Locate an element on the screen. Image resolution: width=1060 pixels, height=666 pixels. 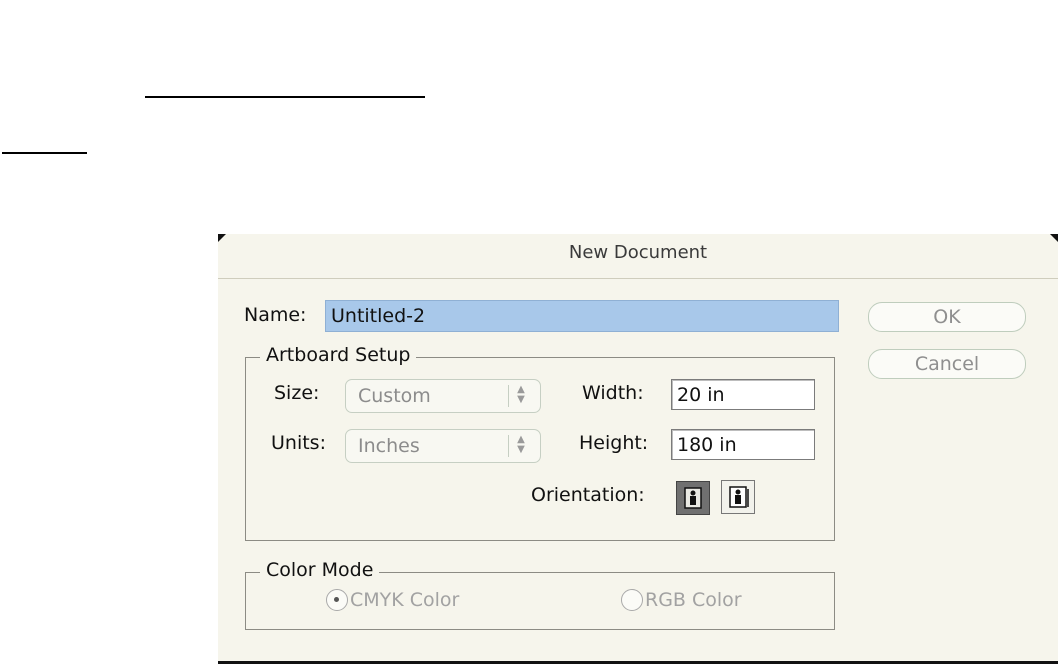
name-label: Name: is located at coordinates (275, 315).